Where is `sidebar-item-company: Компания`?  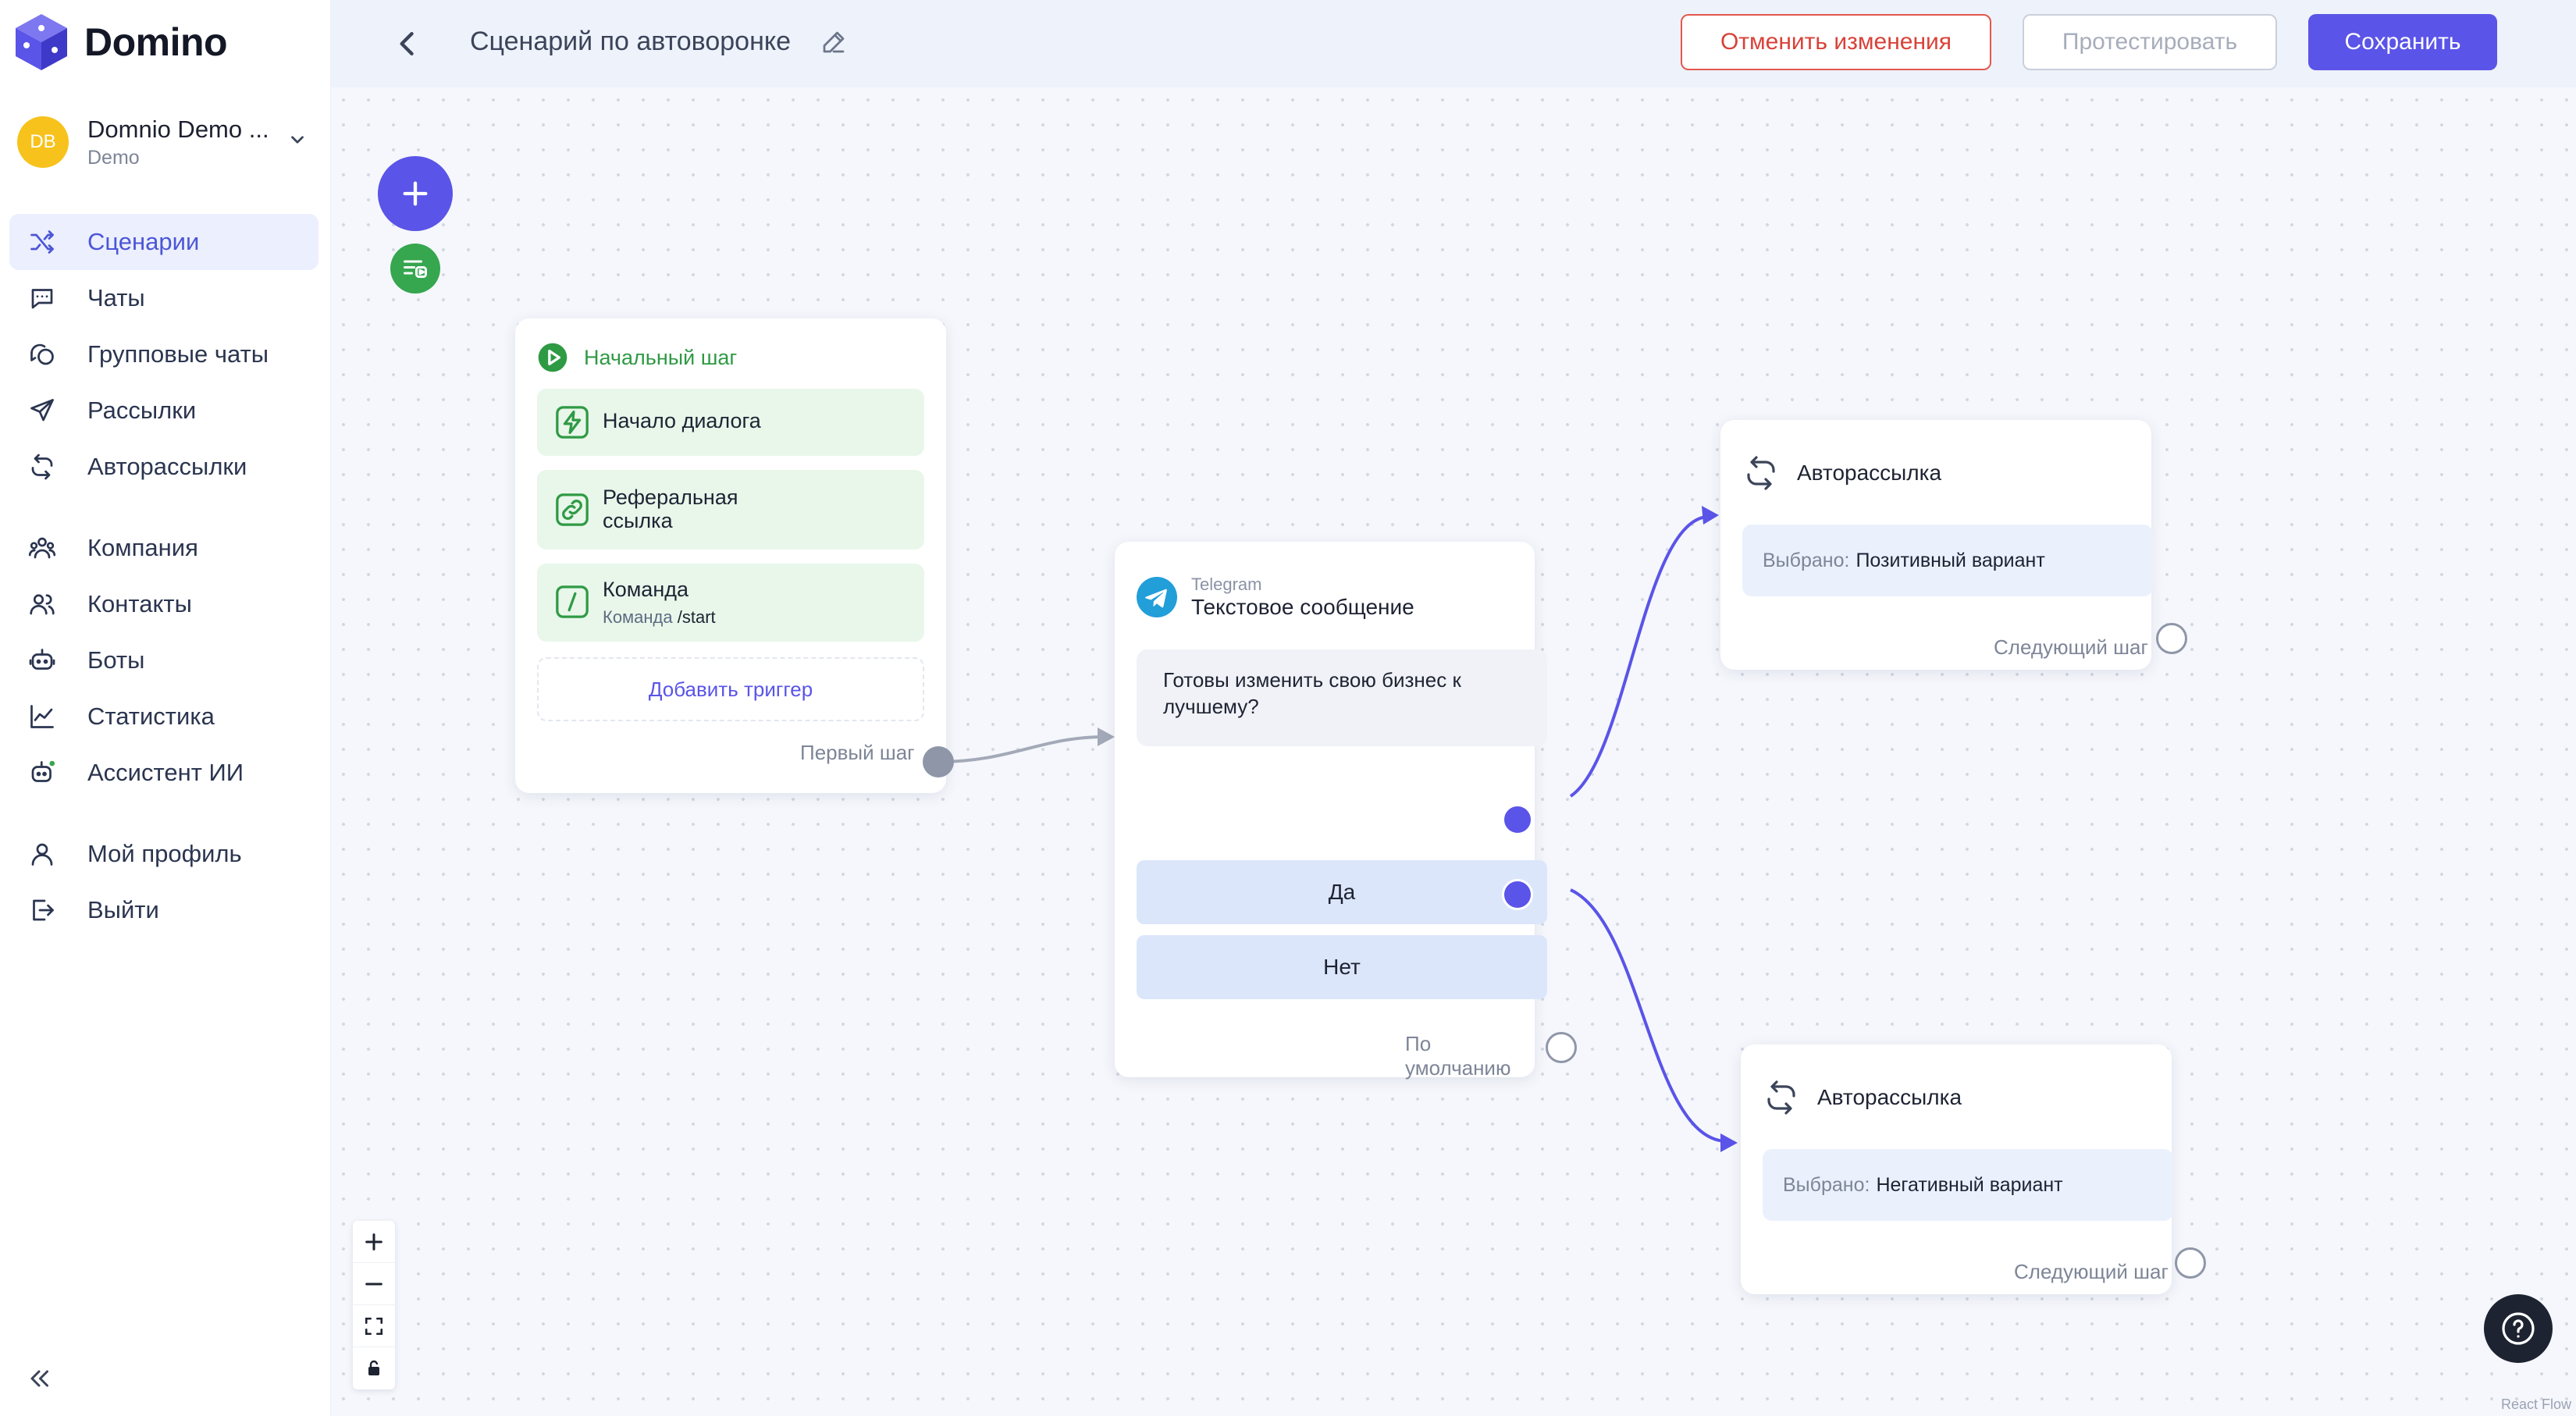 sidebar-item-company: Компания is located at coordinates (163, 548).